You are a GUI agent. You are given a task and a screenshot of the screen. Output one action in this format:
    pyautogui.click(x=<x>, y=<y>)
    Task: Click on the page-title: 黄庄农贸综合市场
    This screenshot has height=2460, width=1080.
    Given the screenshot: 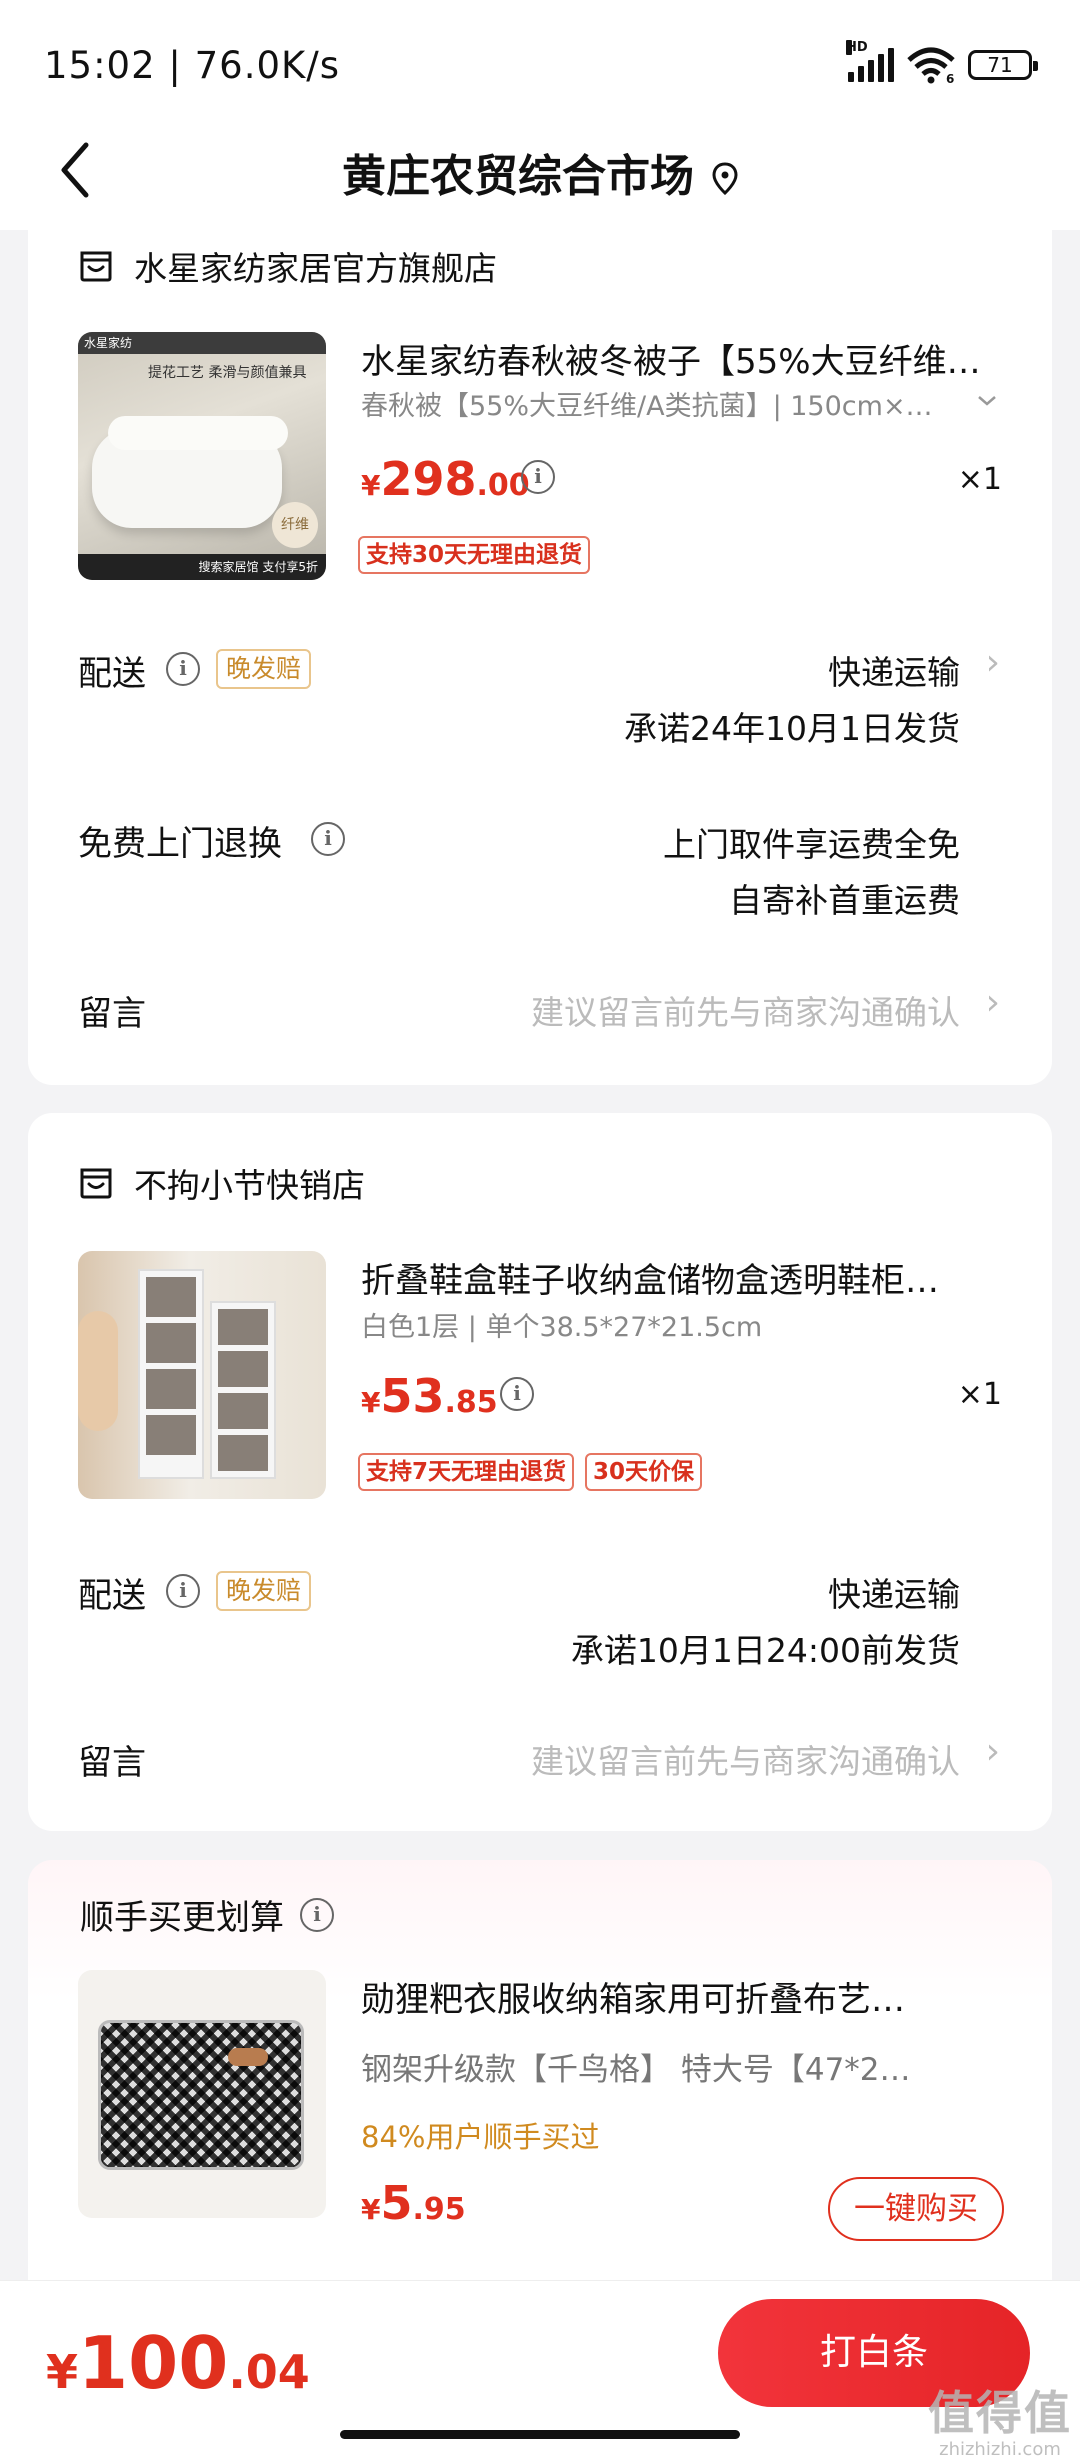 What is the action you would take?
    pyautogui.click(x=540, y=172)
    